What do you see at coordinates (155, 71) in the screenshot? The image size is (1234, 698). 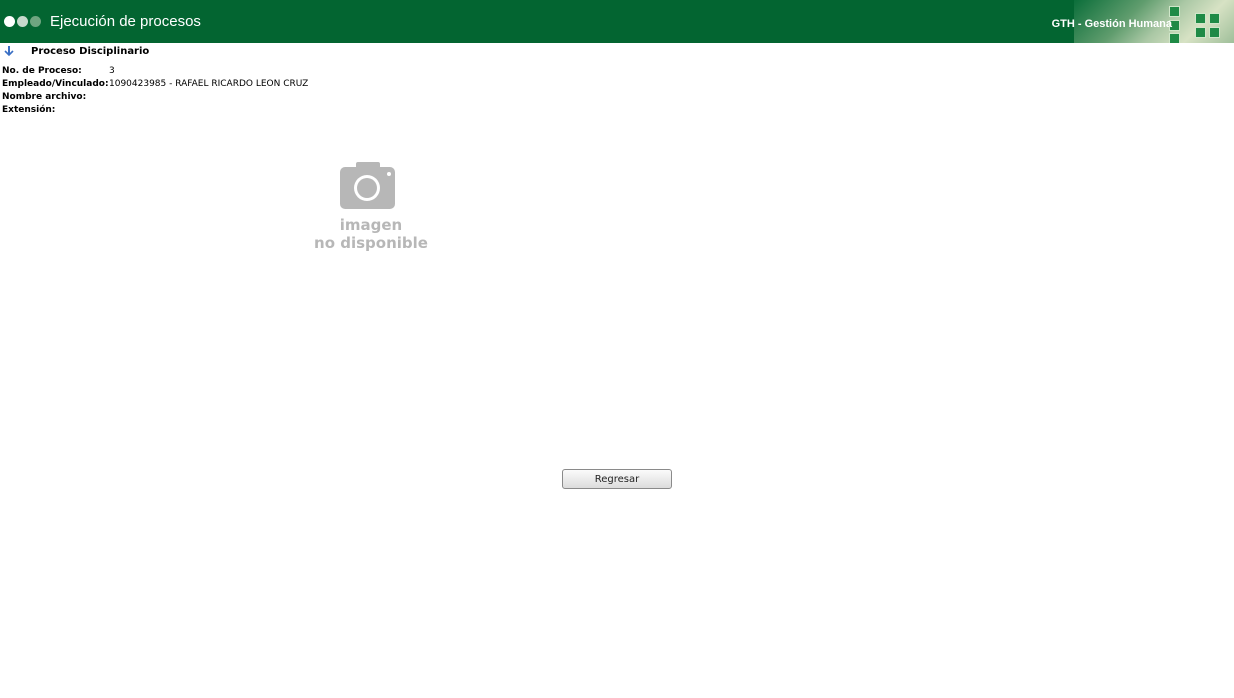 I see `process-number-row: No. de Proceso: 3` at bounding box center [155, 71].